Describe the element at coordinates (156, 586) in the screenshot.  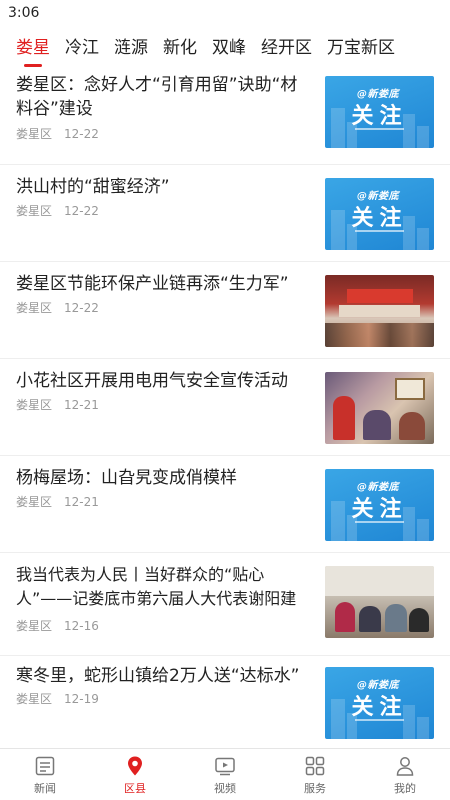
I see `news-title: 我当代表为人民丨当好群众的“贴心人”——记娄底市第六届人大代表谢阳建` at that location.